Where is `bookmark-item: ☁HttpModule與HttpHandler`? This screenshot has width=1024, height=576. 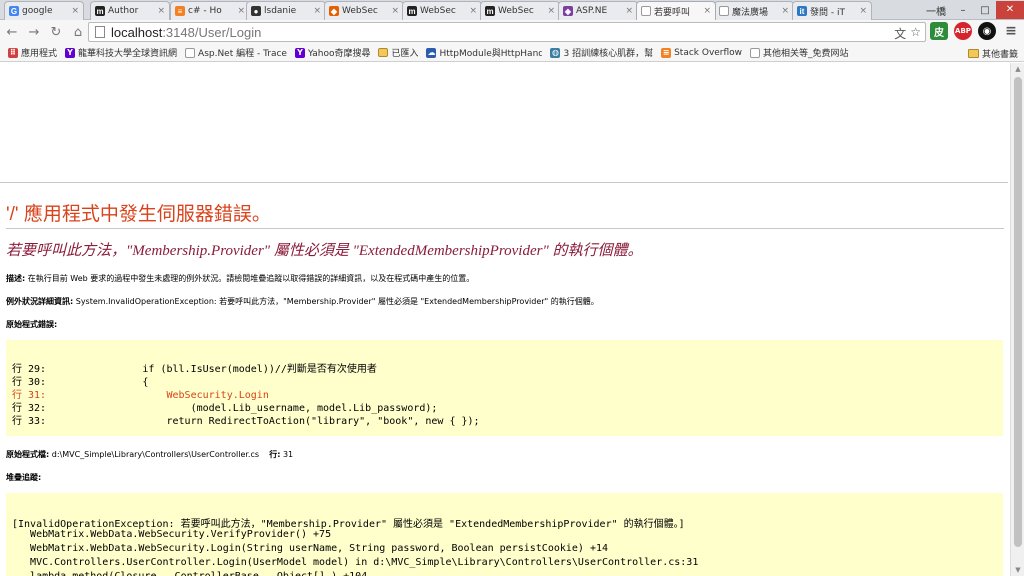
bookmark-item: ☁HttpModule與HttpHandler is located at coordinates (484, 52).